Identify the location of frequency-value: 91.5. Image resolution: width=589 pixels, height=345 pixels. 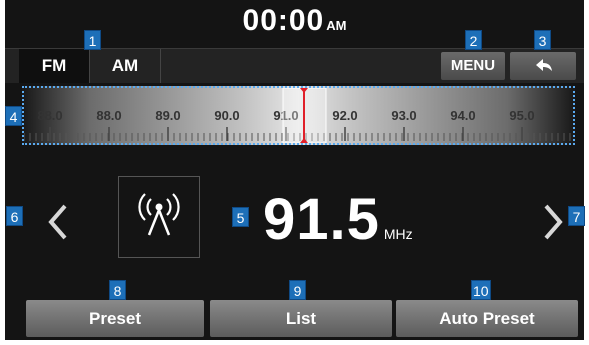
(321, 219).